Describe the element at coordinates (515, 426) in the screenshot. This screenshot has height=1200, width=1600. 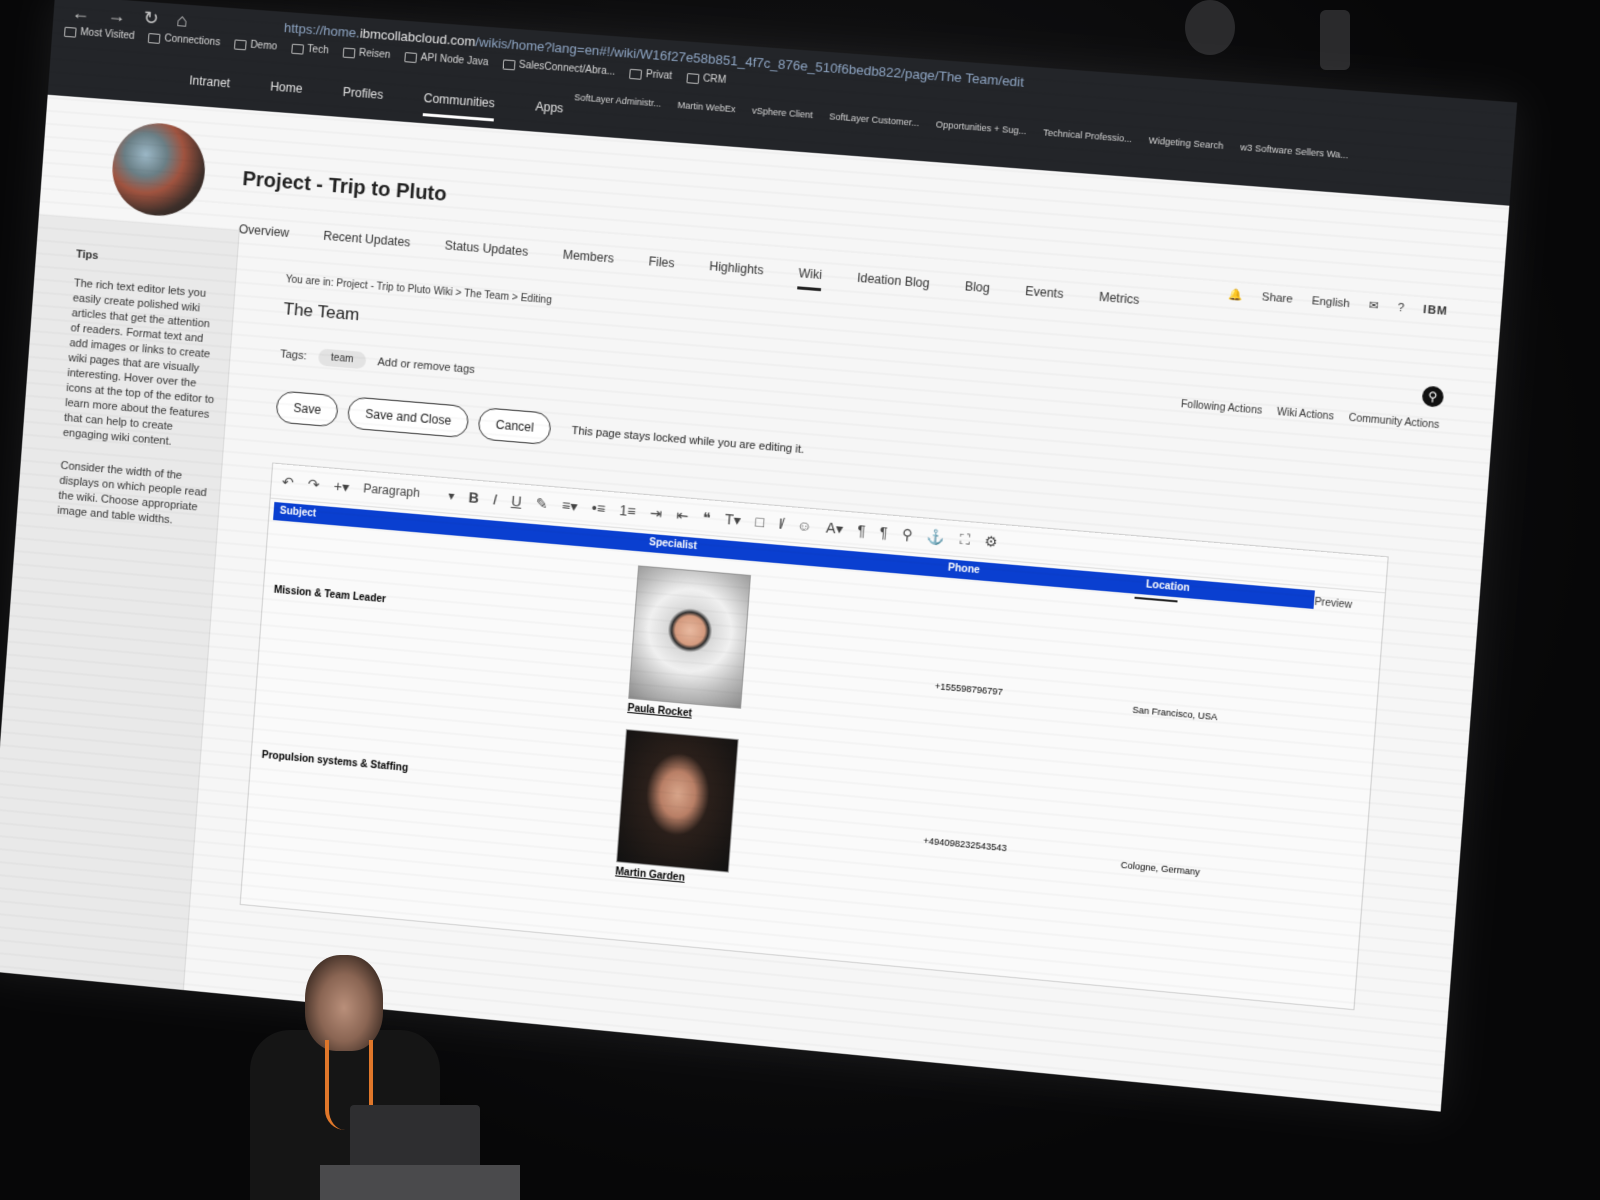
I see `cancel-button: Cancel` at that location.